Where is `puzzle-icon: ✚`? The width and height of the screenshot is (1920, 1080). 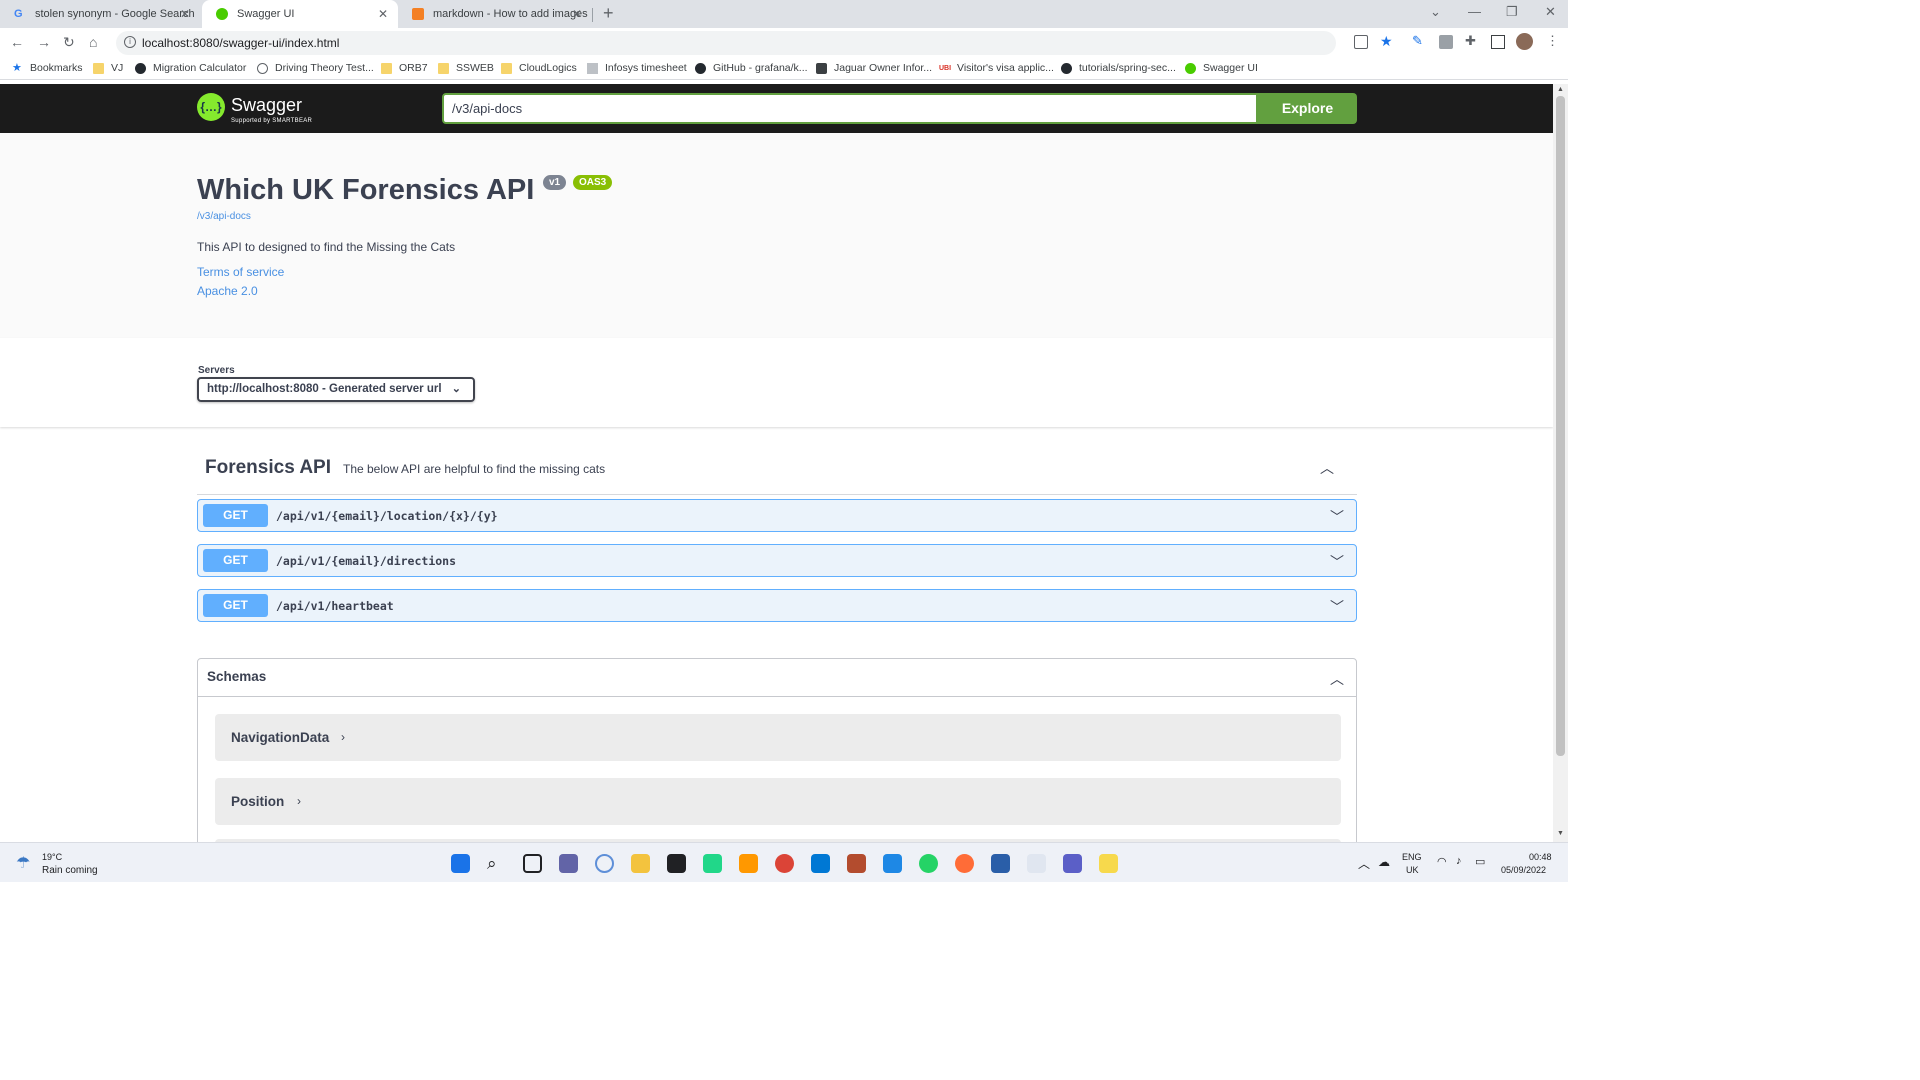
puzzle-icon: ✚ is located at coordinates (1472, 40).